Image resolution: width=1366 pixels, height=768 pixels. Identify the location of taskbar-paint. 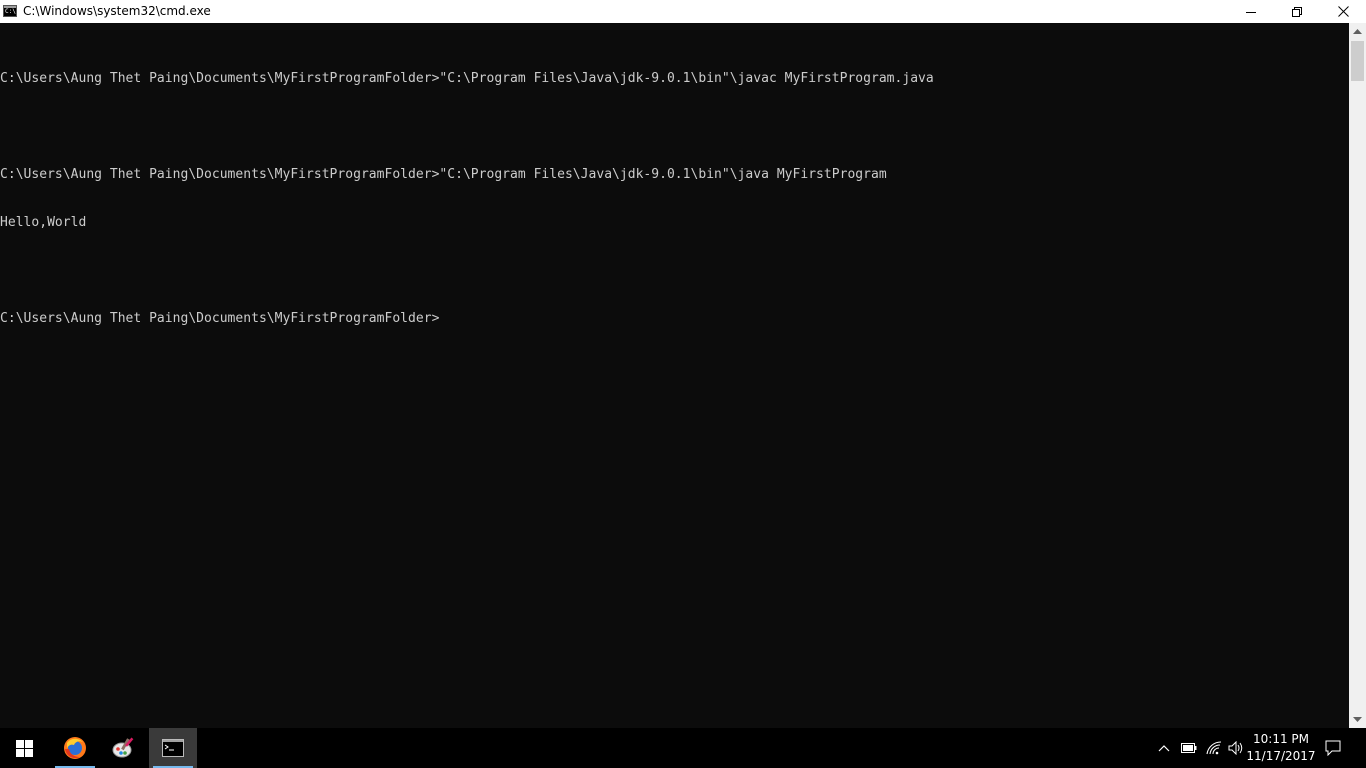
(123, 748).